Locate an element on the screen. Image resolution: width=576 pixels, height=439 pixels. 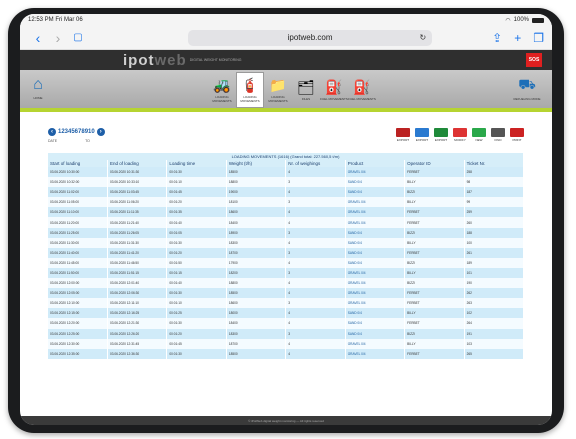
table-cell: BILLY is located at coordinates (434, 273).